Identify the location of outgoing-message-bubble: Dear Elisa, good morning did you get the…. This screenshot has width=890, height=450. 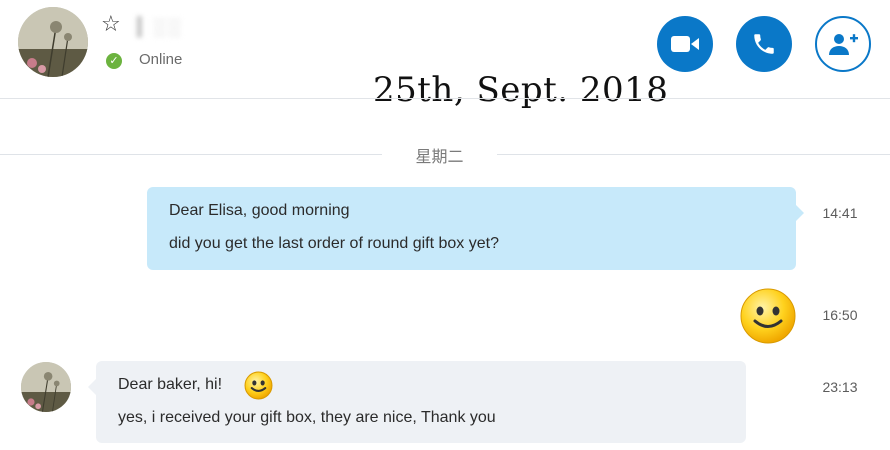
(475, 228).